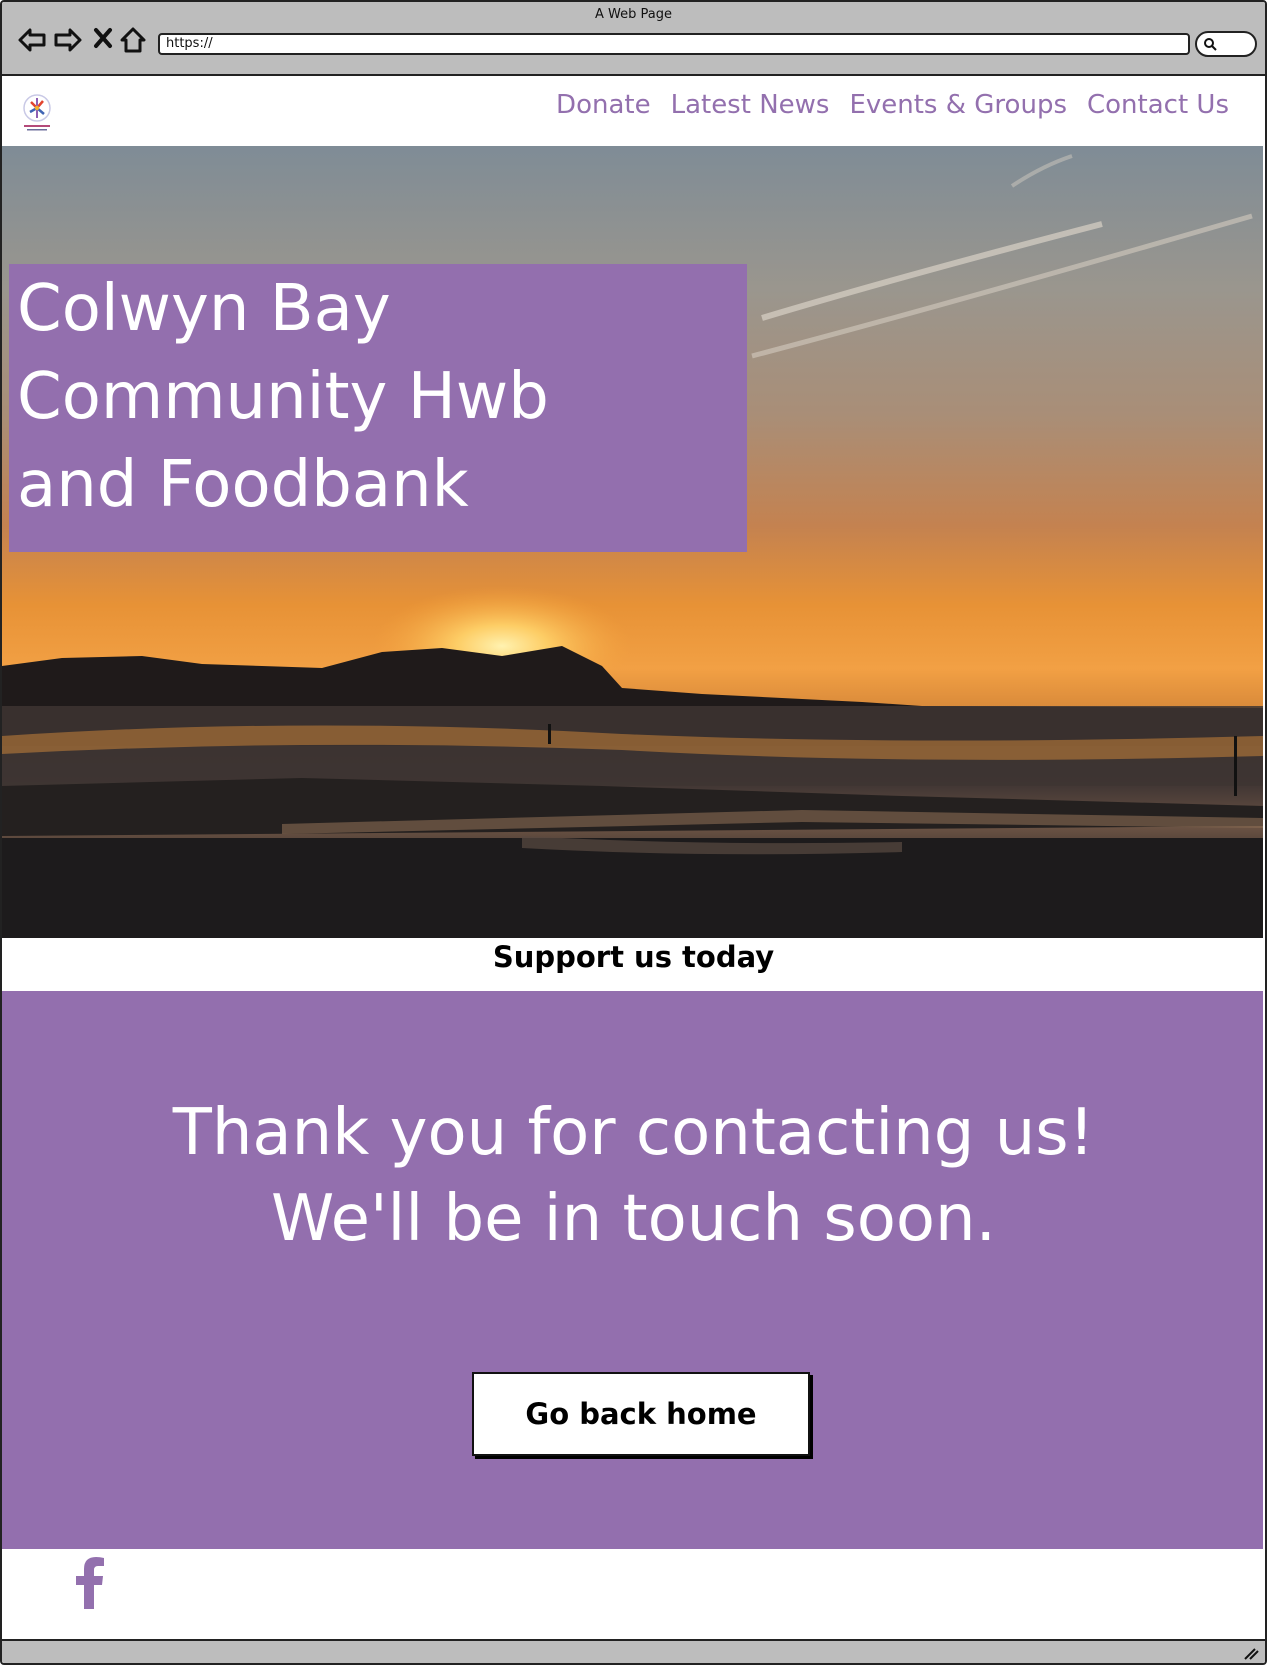 The width and height of the screenshot is (1267, 1665). I want to click on site-logo, so click(37, 112).